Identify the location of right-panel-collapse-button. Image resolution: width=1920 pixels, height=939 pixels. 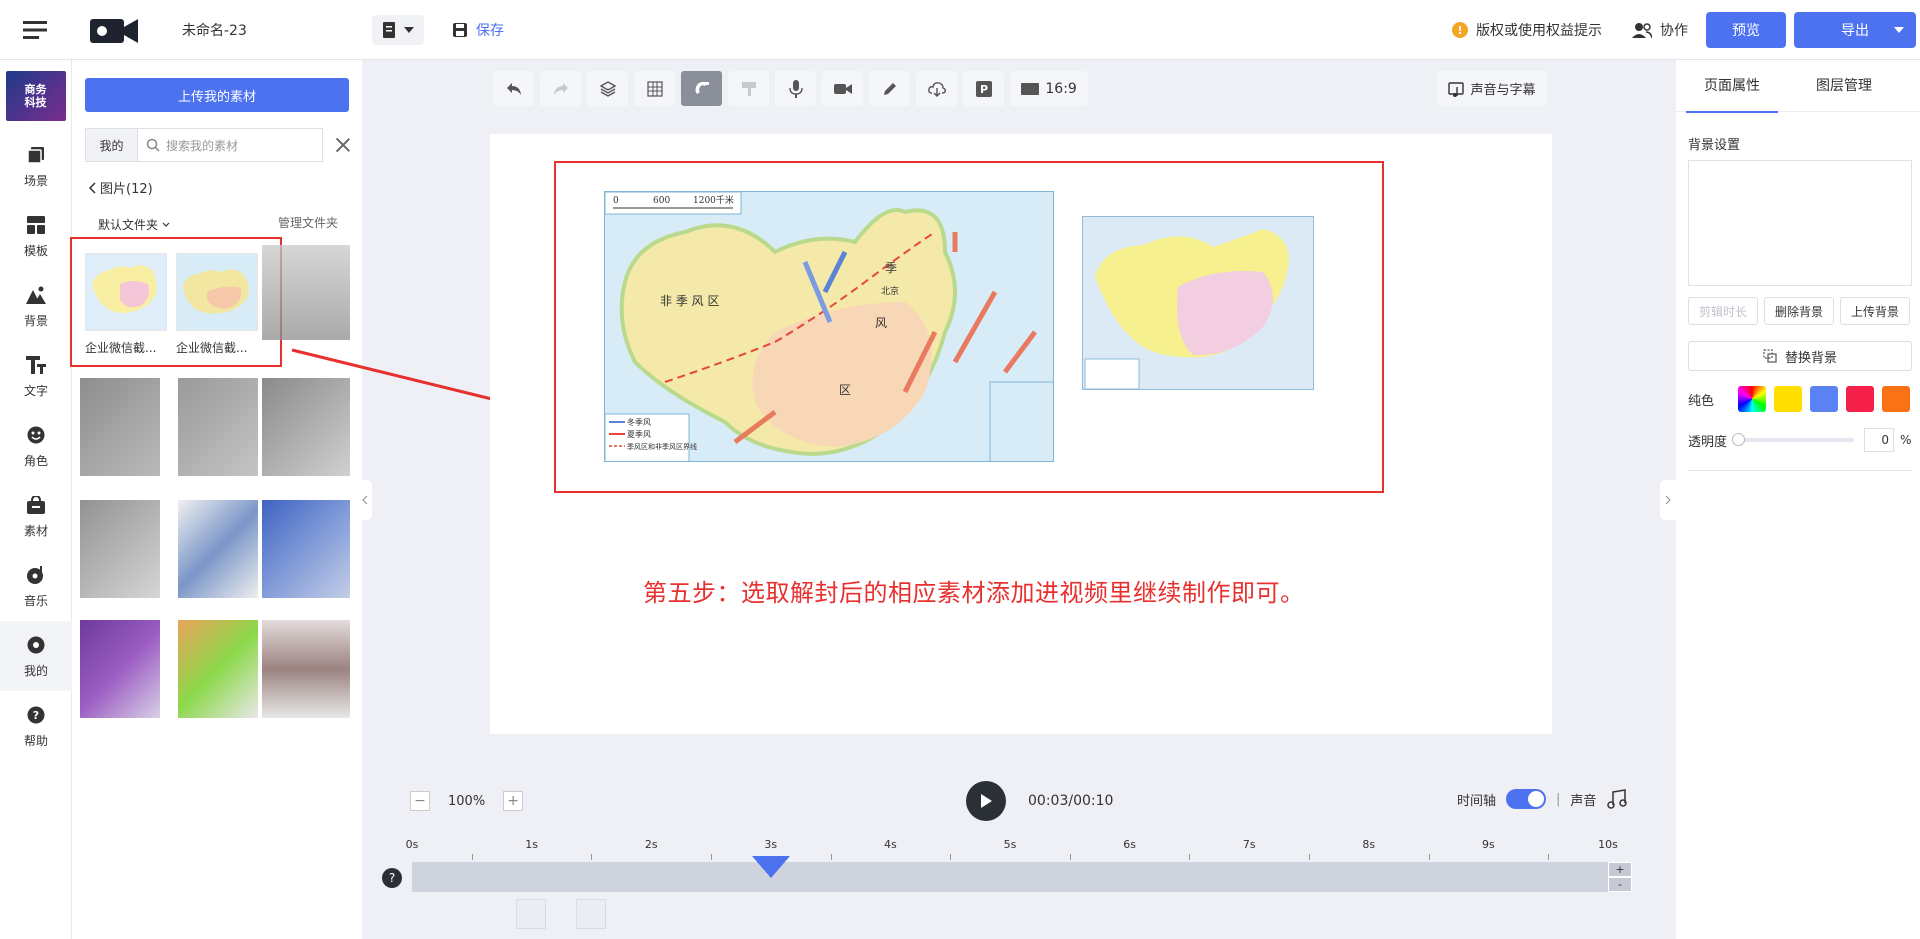
(1668, 500).